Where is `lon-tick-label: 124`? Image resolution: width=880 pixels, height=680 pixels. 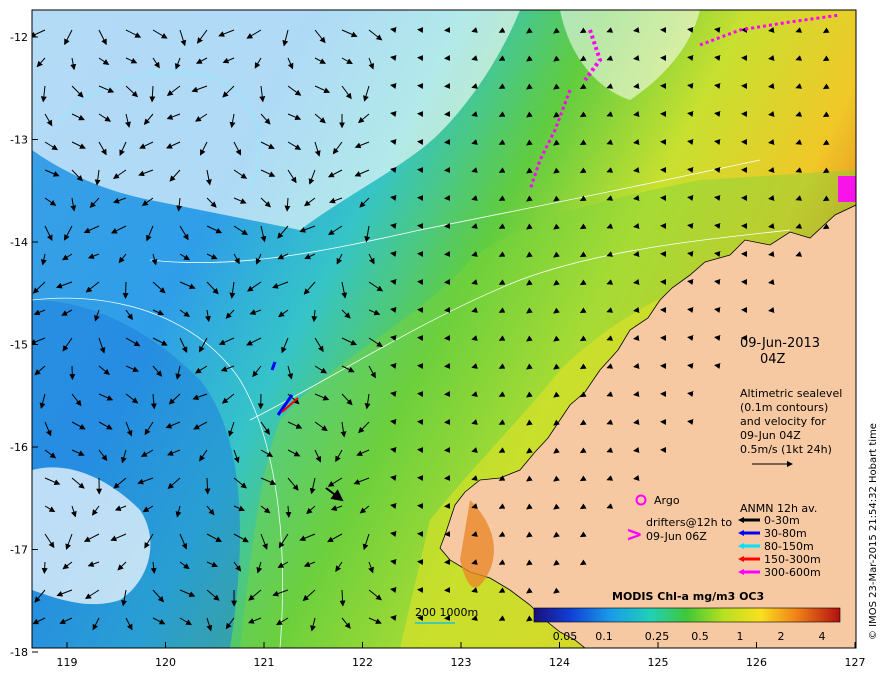
lon-tick-label: 124 is located at coordinates (559, 662).